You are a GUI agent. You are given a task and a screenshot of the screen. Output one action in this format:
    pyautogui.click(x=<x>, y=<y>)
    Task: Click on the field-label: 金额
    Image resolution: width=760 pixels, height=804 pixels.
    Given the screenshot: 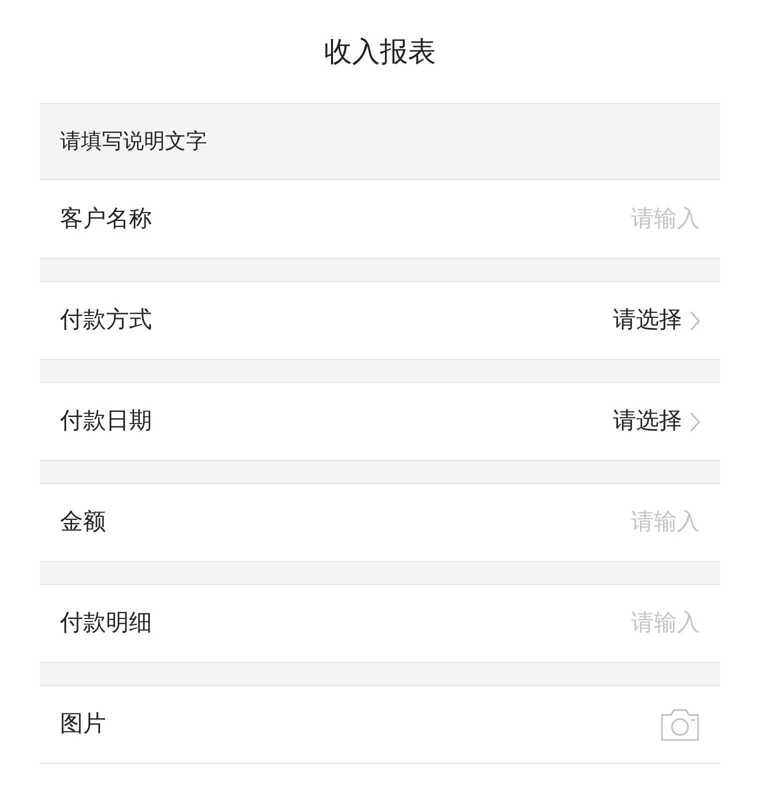 What is the action you would take?
    pyautogui.click(x=83, y=523)
    